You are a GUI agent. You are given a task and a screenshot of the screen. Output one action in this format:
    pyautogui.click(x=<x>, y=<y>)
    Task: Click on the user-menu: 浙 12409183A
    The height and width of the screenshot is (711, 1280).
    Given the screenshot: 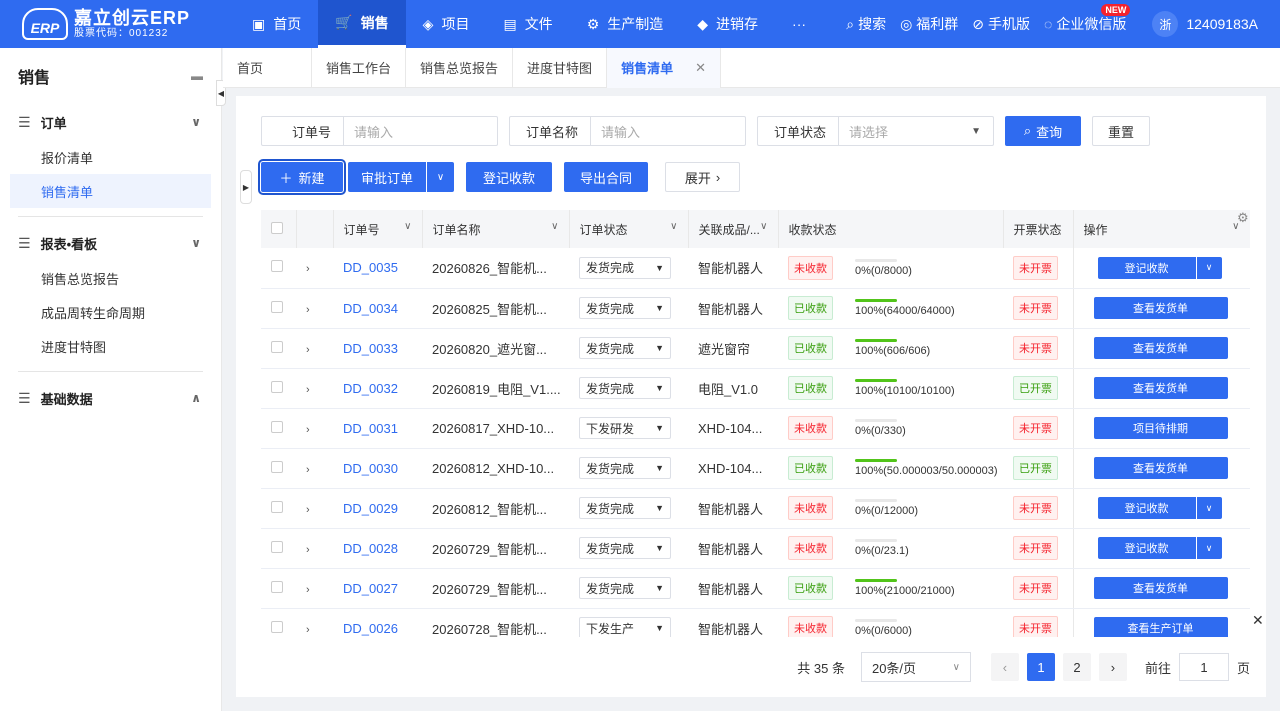 What is the action you would take?
    pyautogui.click(x=1205, y=24)
    